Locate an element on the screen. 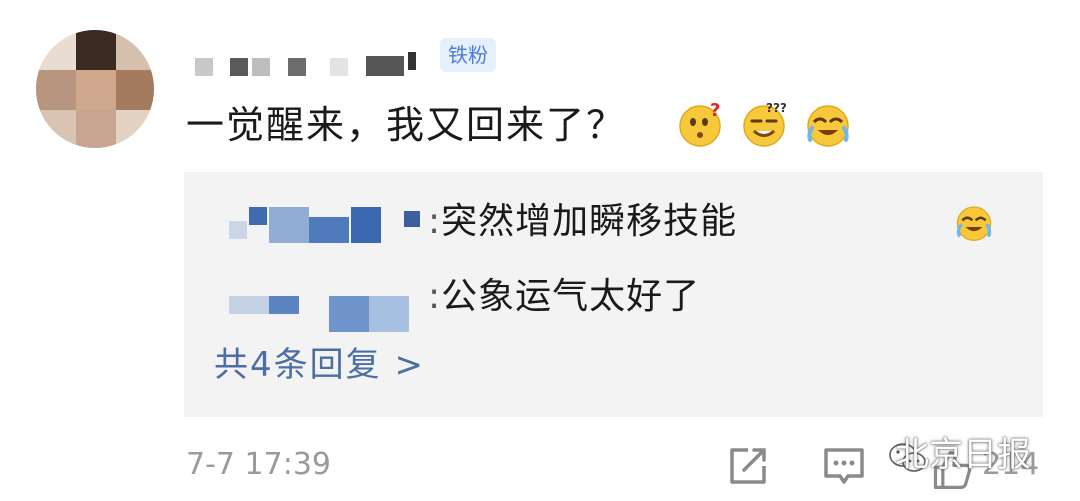 This screenshot has width=1080, height=501. reply-item: :突然增加瞬移技能 is located at coordinates (613, 222).